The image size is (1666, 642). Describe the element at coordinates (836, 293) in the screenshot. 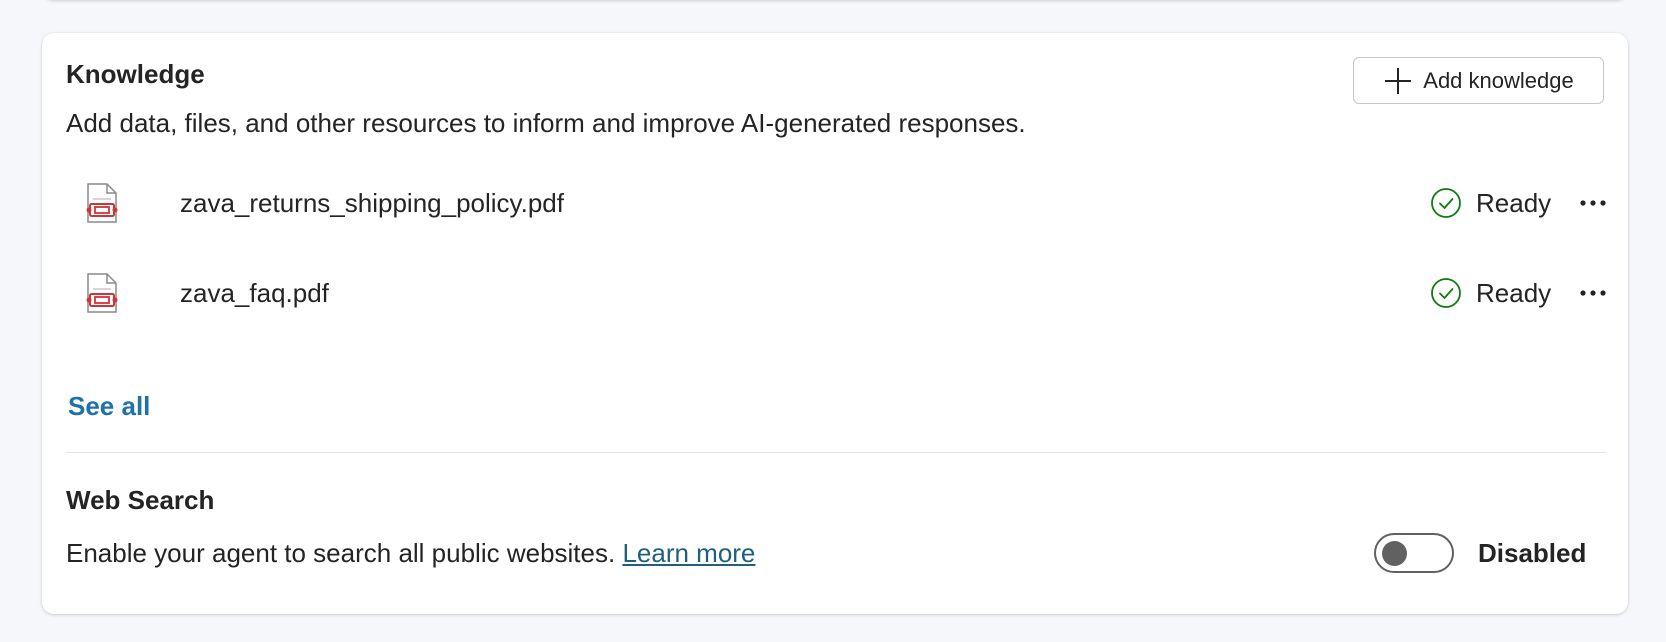

I see `knowledge-file-row: zava_faq.pdf Ready` at that location.